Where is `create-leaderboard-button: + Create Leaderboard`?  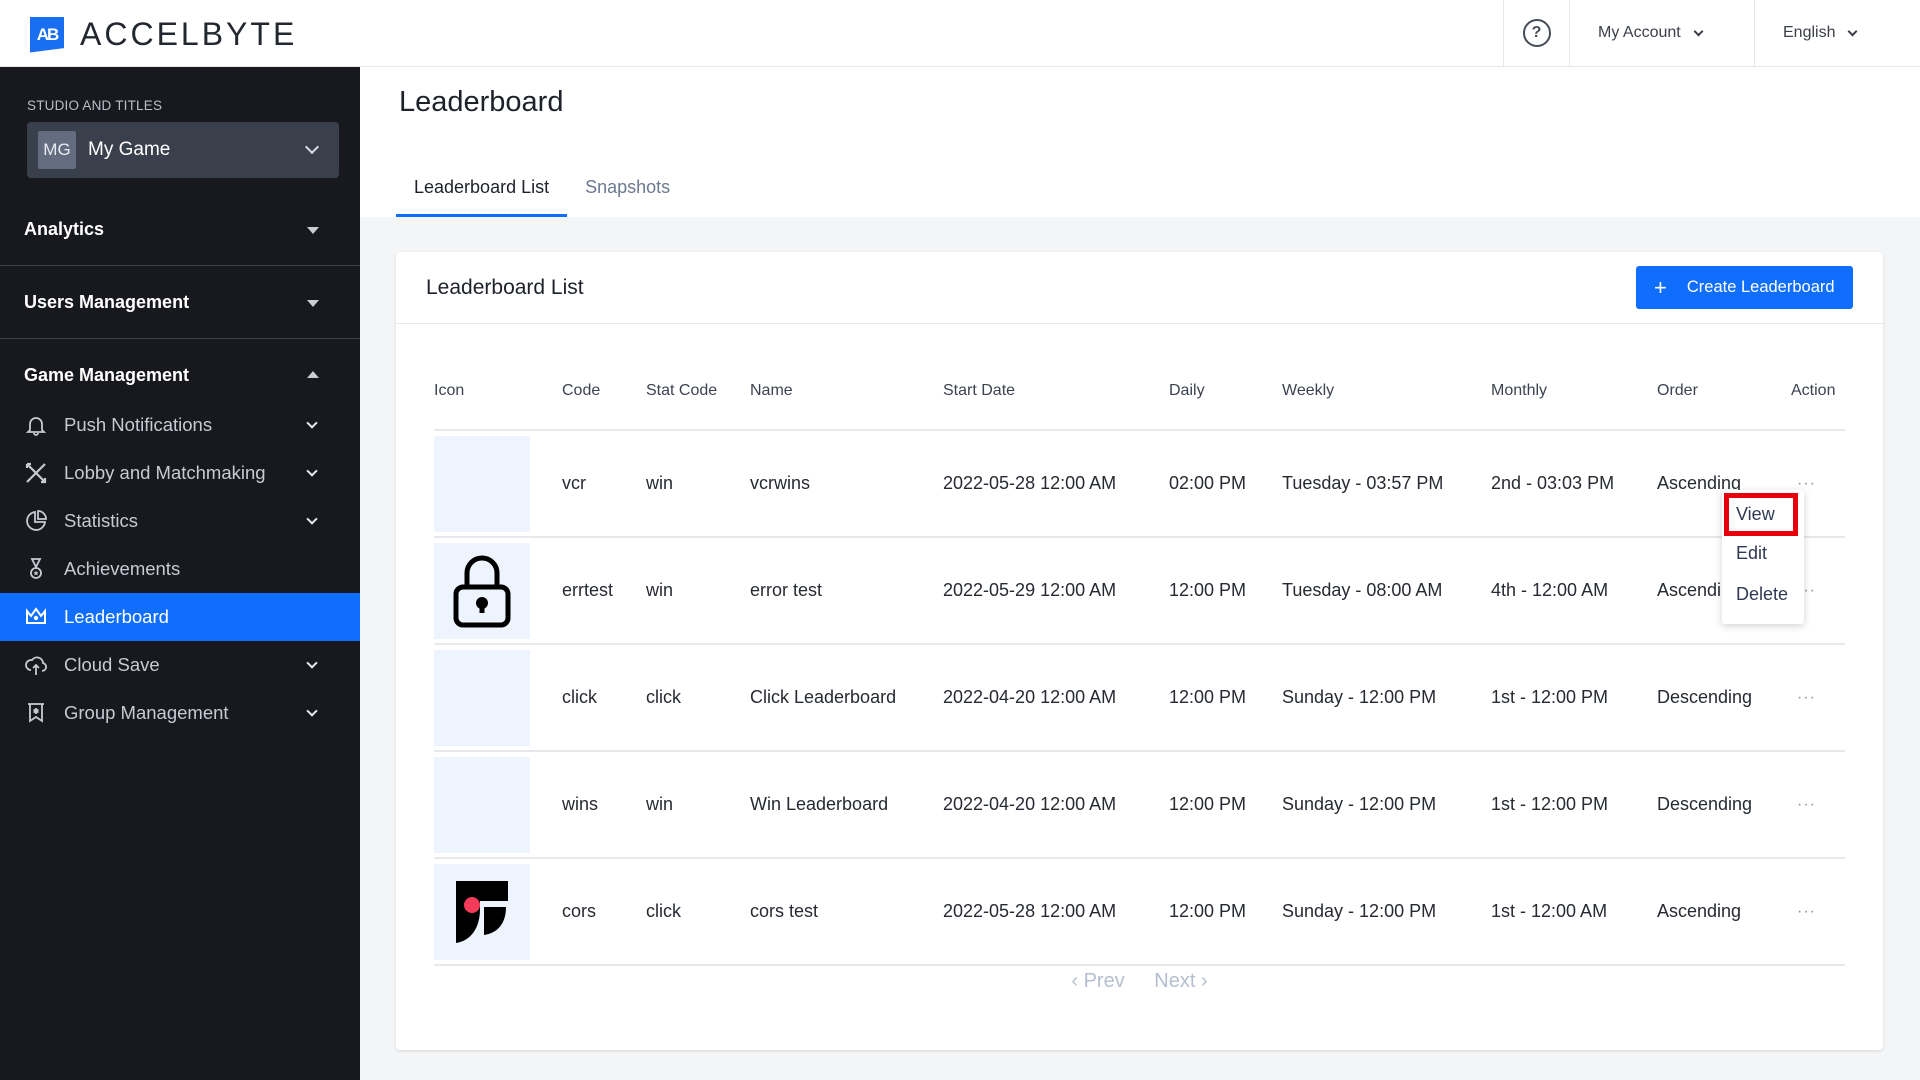 create-leaderboard-button: + Create Leaderboard is located at coordinates (1744, 287).